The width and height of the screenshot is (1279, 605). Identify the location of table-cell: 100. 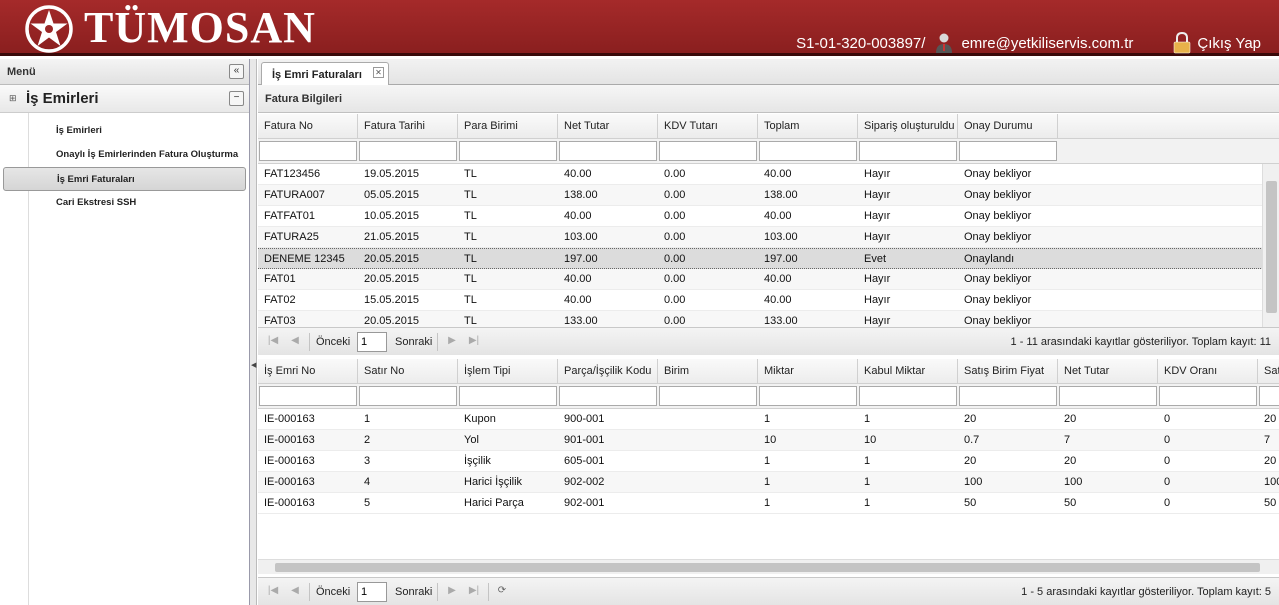
(1271, 482).